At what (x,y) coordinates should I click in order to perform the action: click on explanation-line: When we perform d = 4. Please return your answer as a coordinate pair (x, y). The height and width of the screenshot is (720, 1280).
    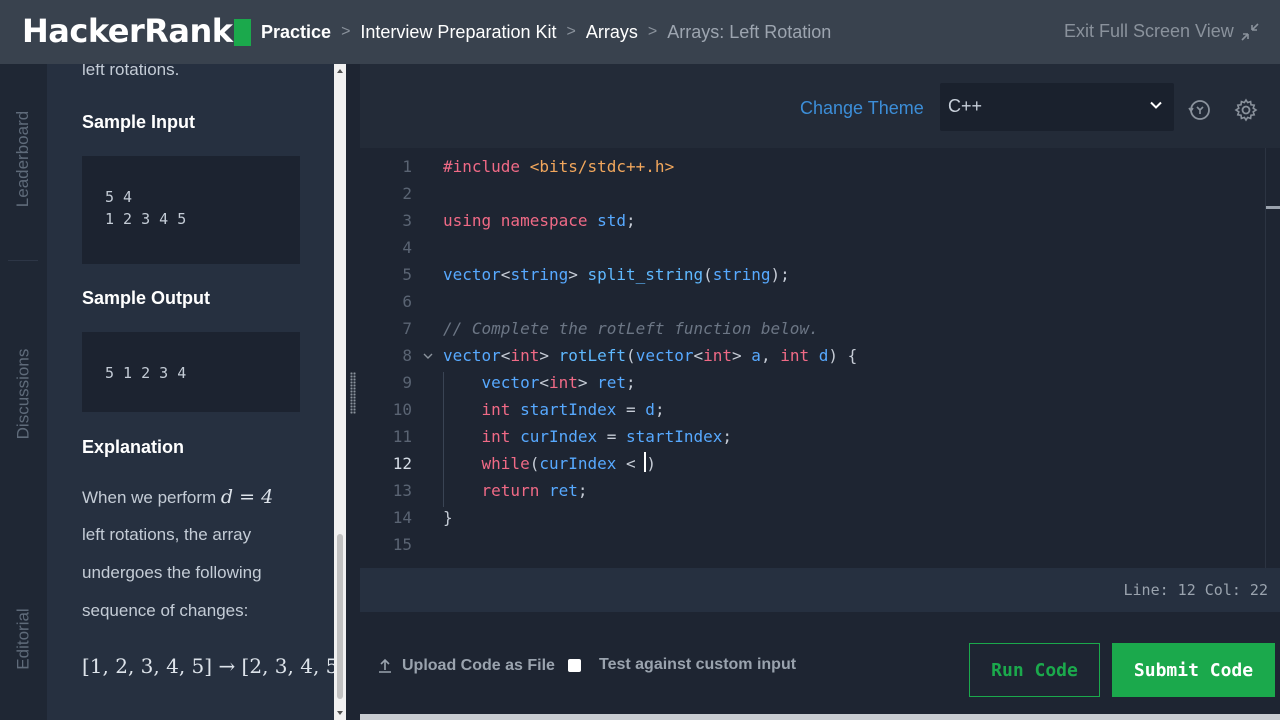
    Looking at the image, I should click on (177, 497).